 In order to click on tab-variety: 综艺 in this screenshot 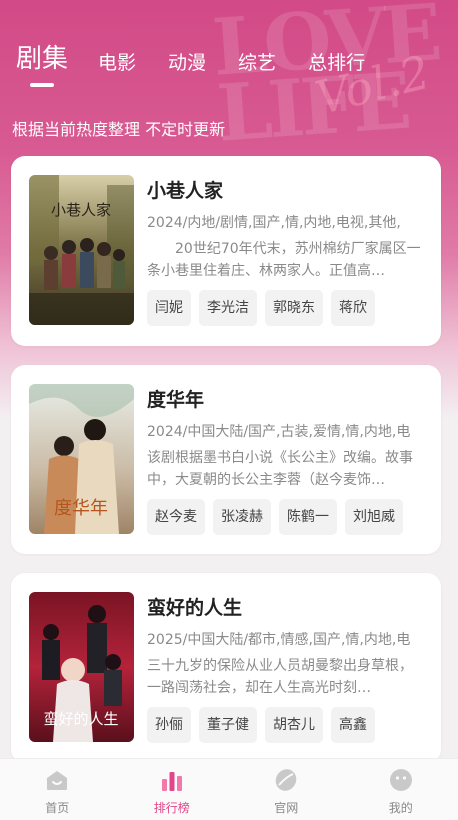, I will do `click(257, 67)`.